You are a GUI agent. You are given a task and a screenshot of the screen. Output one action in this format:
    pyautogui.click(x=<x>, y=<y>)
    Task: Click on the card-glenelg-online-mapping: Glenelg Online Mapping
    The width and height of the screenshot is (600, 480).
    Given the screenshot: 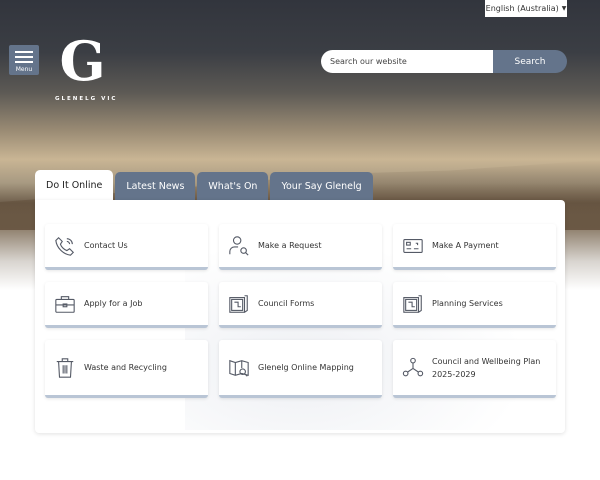 What is the action you would take?
    pyautogui.click(x=300, y=369)
    